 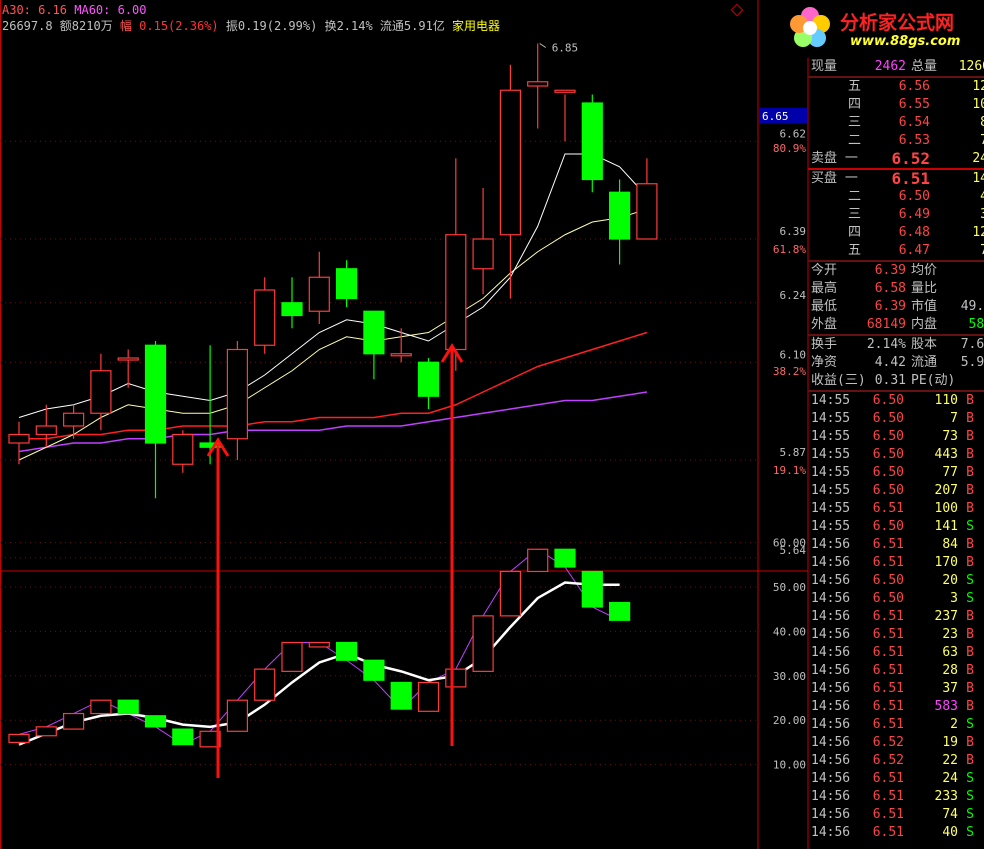 I want to click on label: 二, so click(x=855, y=140).